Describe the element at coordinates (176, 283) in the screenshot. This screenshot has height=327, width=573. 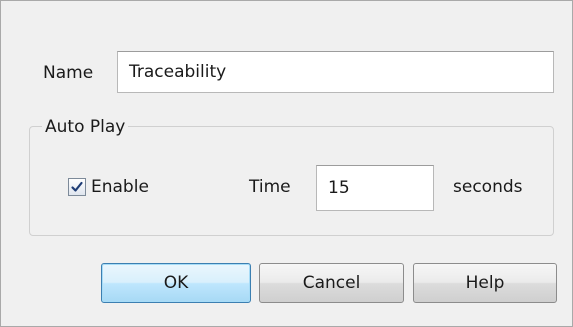
I see `ok-button: OK` at that location.